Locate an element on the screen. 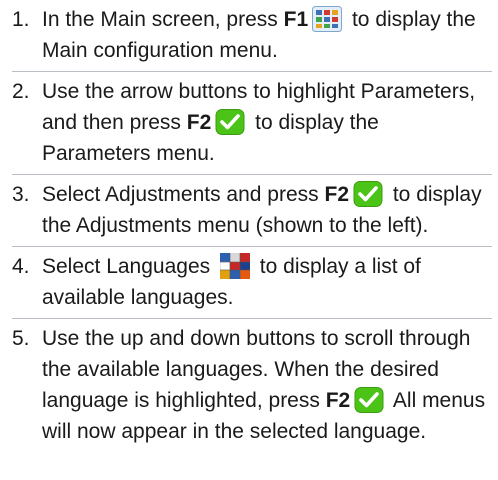 This screenshot has height=480, width=498. main-config-icon is located at coordinates (327, 19).